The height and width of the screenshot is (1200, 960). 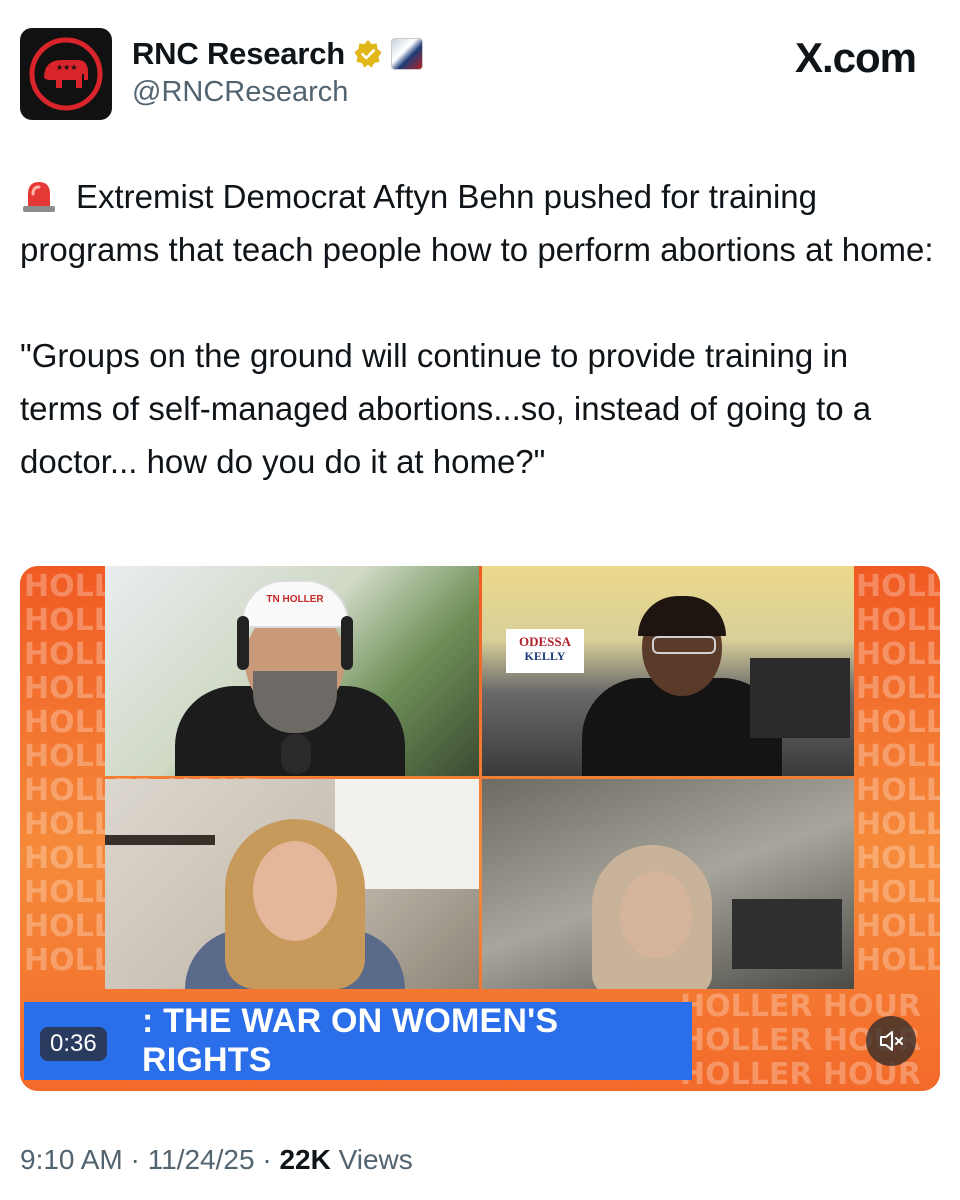 I want to click on verified-gold-badge-icon, so click(x=368, y=54).